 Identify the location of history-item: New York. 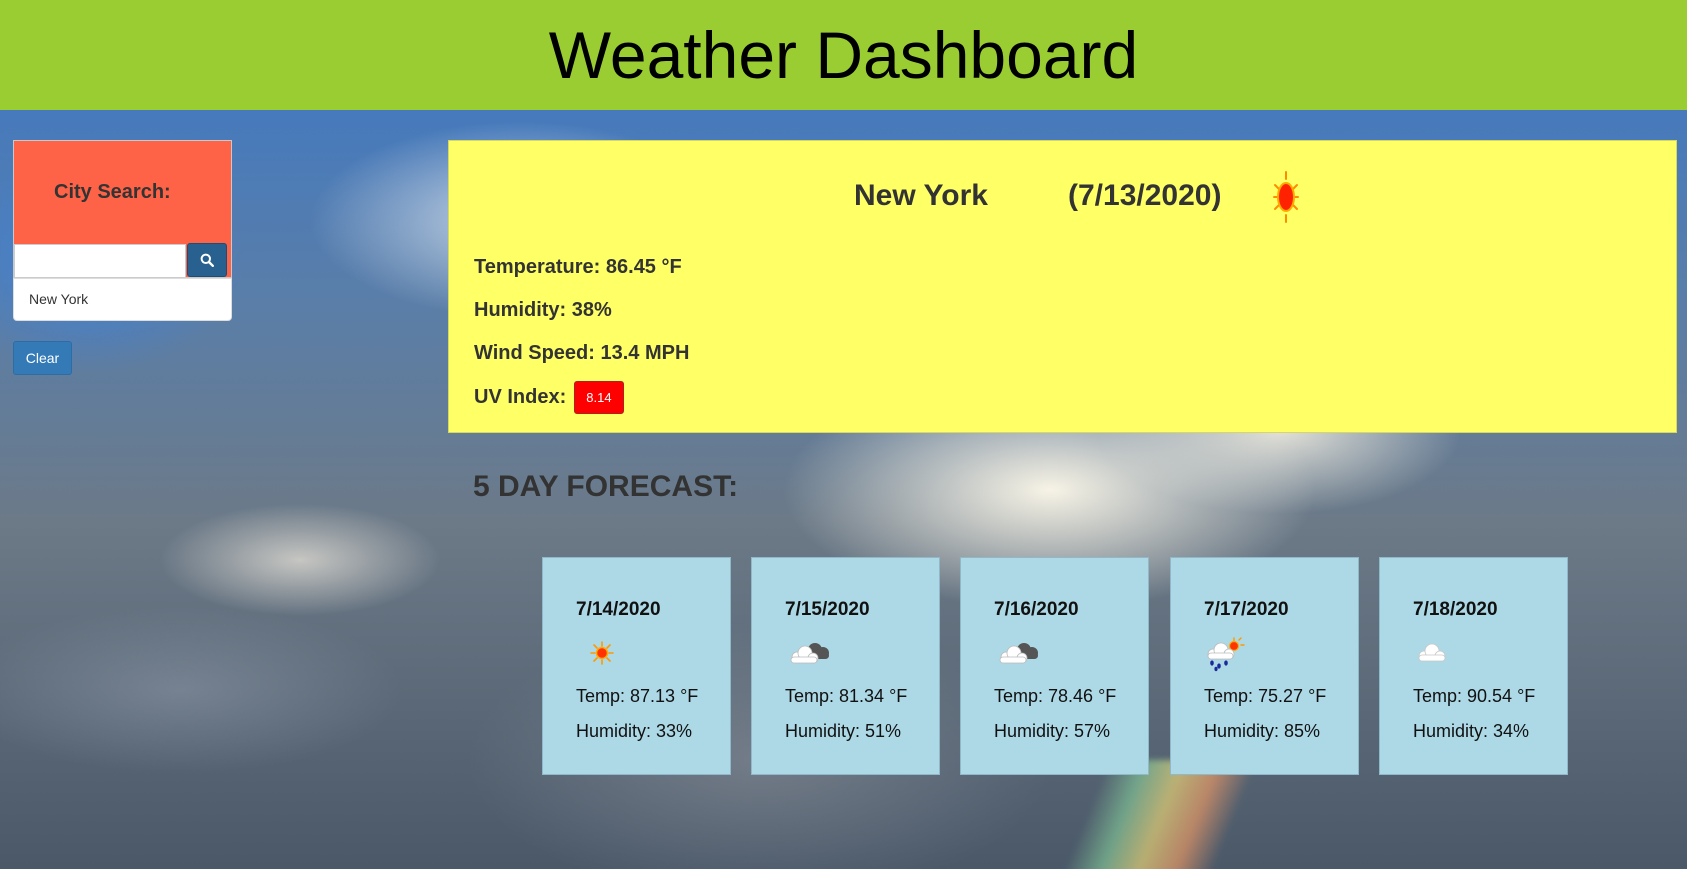
(122, 299).